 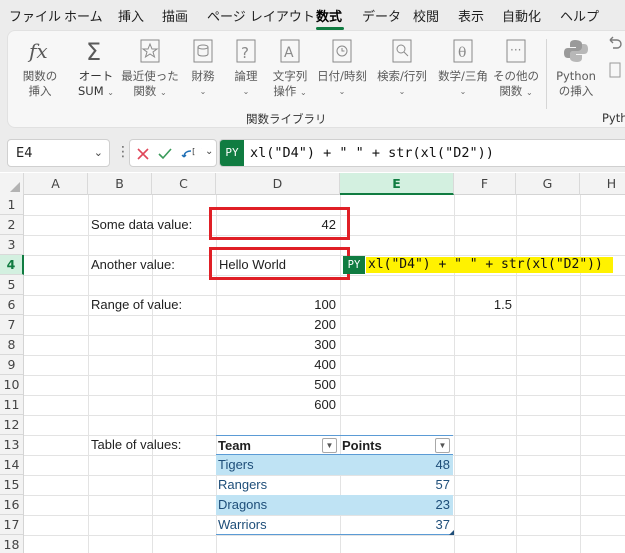 I want to click on menu-help: ヘルプ, so click(x=579, y=15).